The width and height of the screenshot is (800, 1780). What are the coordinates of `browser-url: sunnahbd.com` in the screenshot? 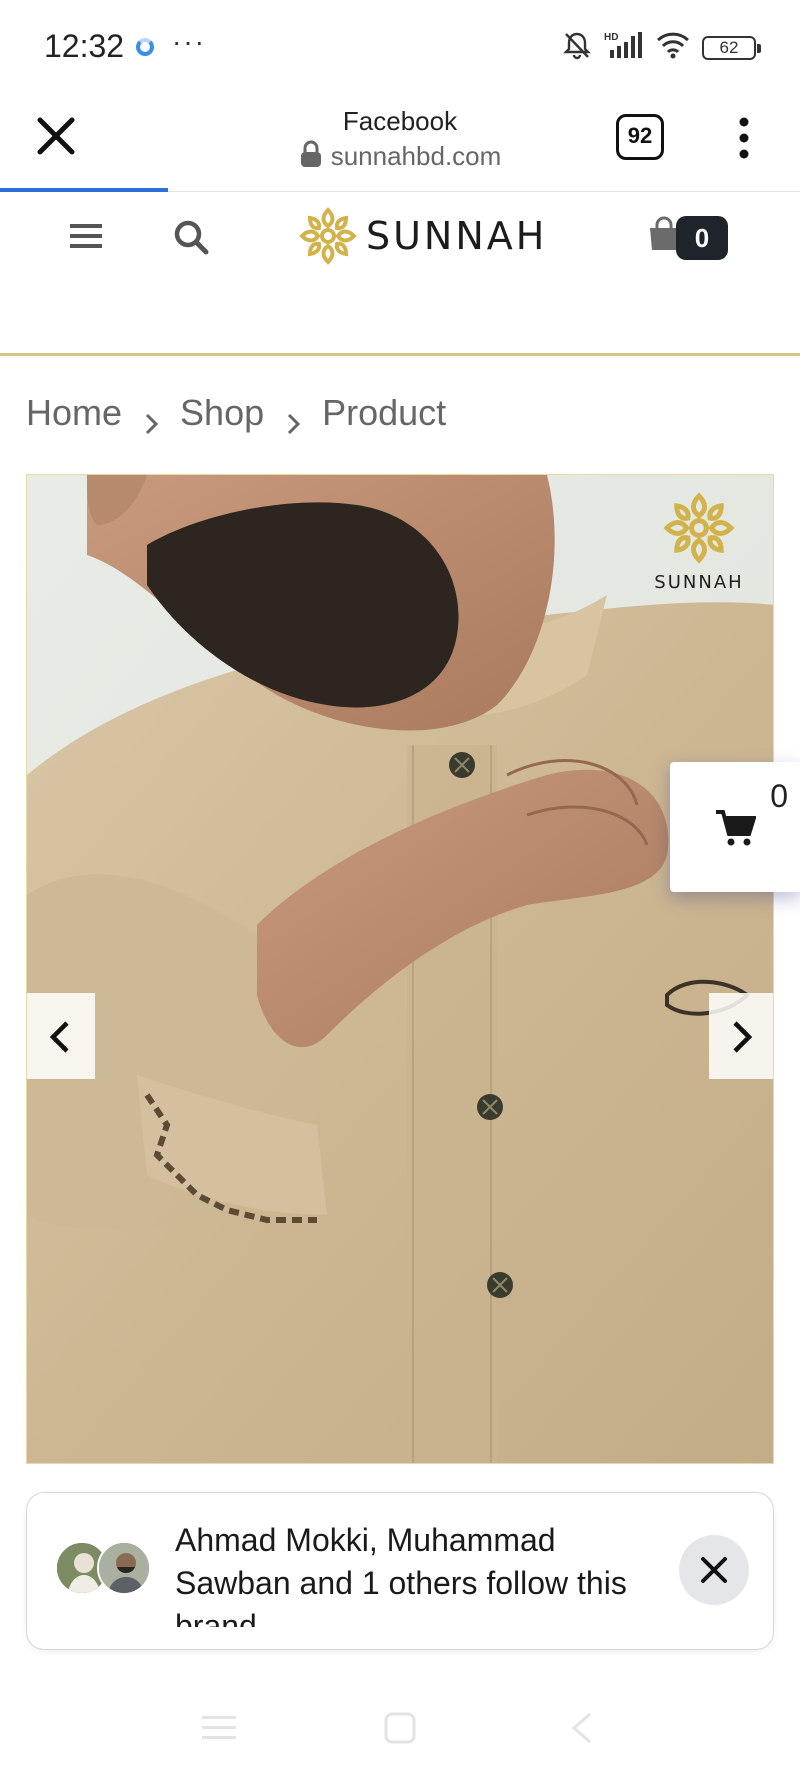 It's located at (400, 157).